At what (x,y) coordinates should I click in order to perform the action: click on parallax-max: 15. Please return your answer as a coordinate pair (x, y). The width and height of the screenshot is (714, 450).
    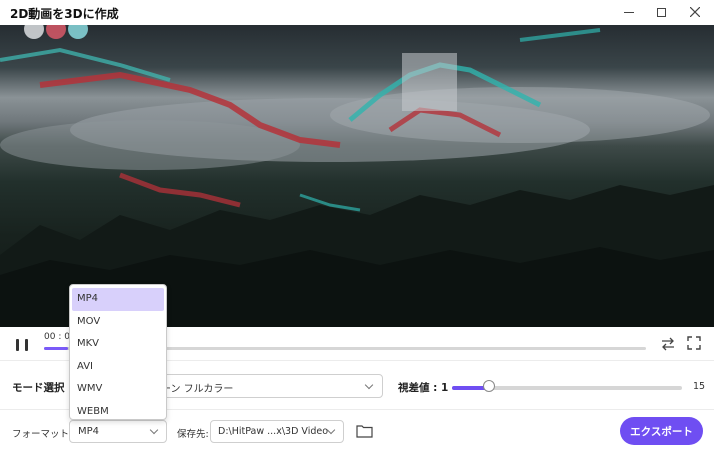
    Looking at the image, I should click on (699, 386).